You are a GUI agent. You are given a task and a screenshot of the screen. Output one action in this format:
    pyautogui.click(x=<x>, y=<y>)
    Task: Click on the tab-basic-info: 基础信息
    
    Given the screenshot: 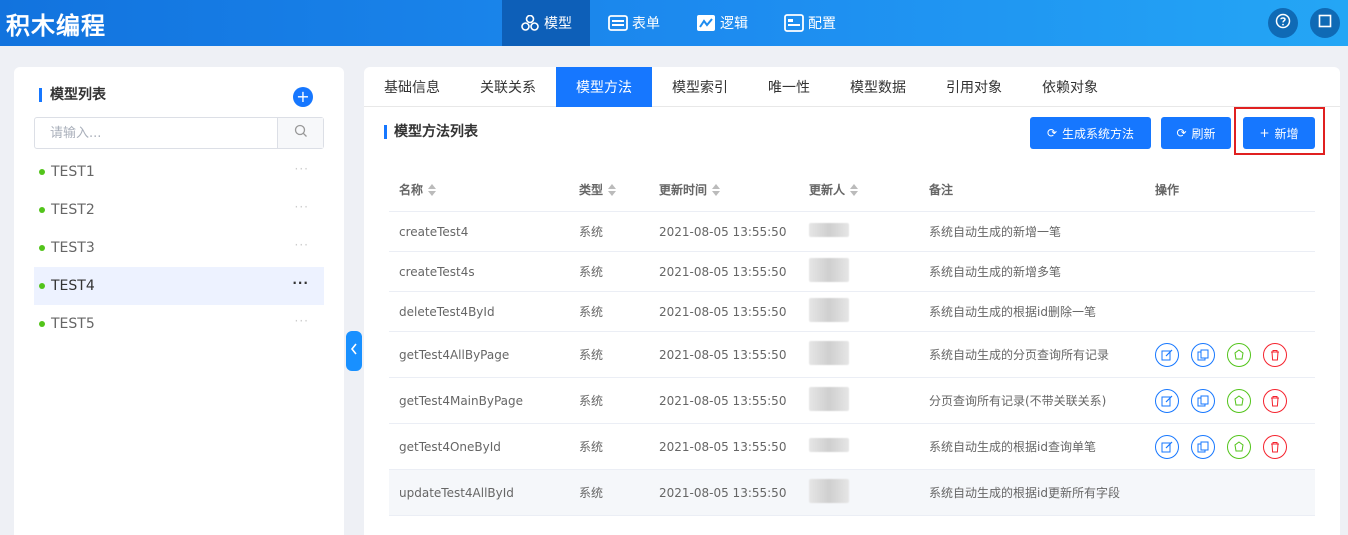 What is the action you would take?
    pyautogui.click(x=412, y=87)
    